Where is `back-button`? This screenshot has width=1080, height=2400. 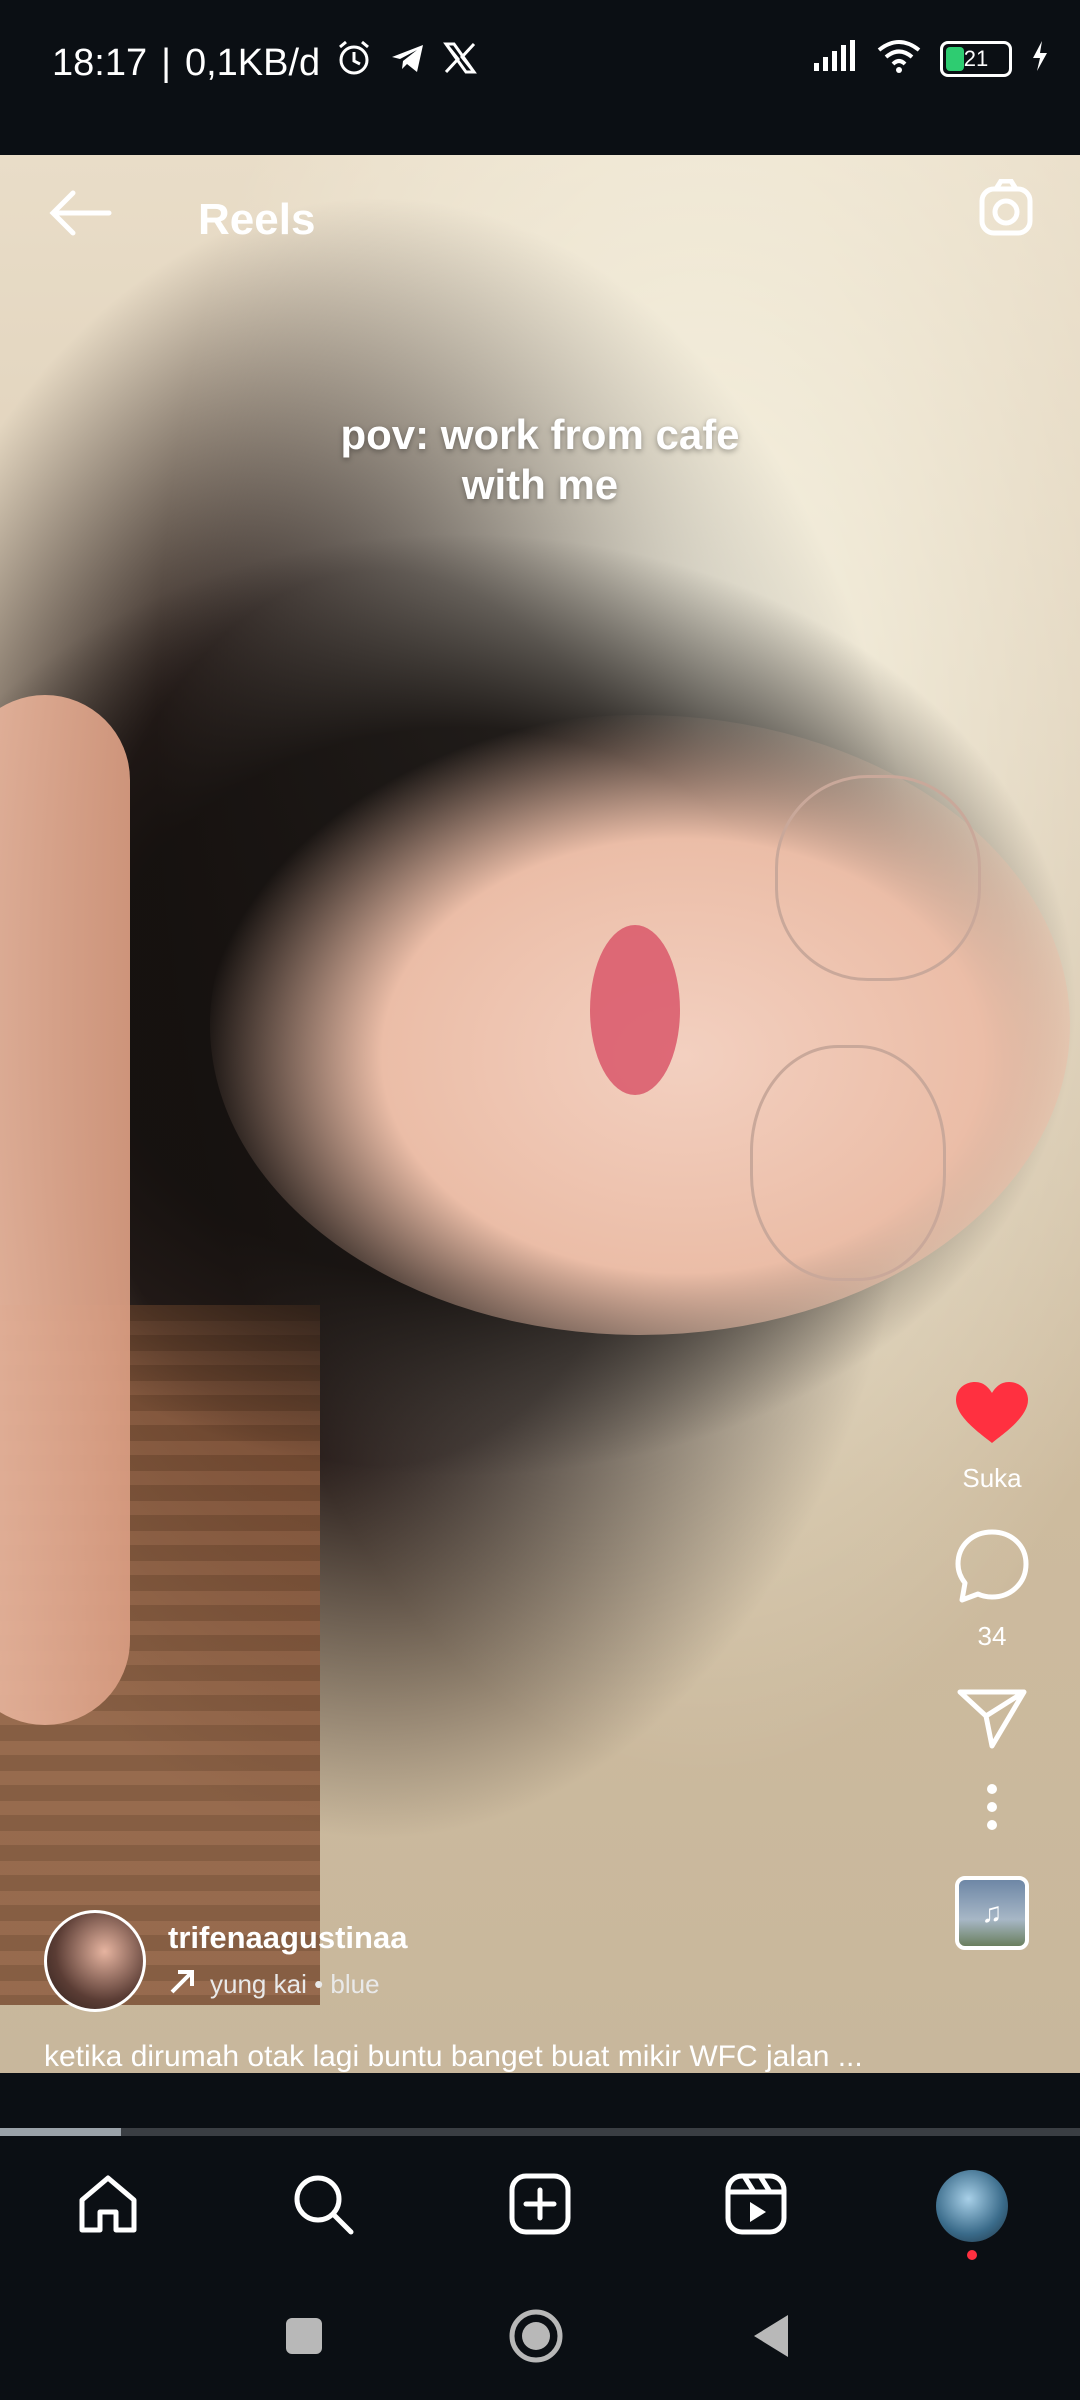
back-button is located at coordinates (80, 215).